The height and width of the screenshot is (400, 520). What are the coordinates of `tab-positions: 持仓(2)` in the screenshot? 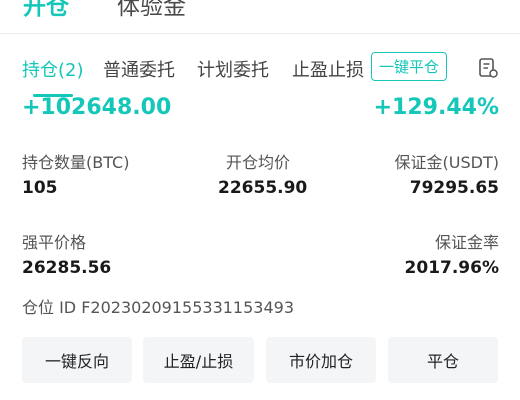 It's located at (53, 69).